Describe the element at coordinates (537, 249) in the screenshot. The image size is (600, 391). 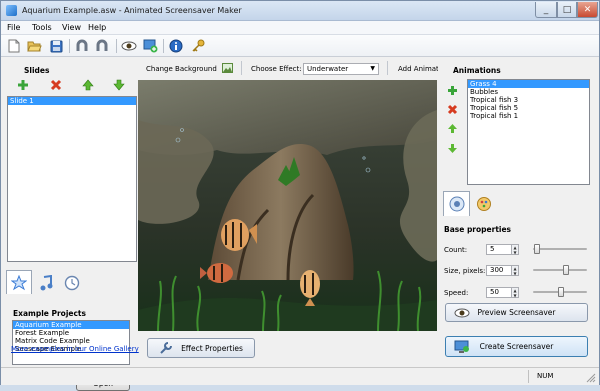
I see `count-slider-thumb` at that location.